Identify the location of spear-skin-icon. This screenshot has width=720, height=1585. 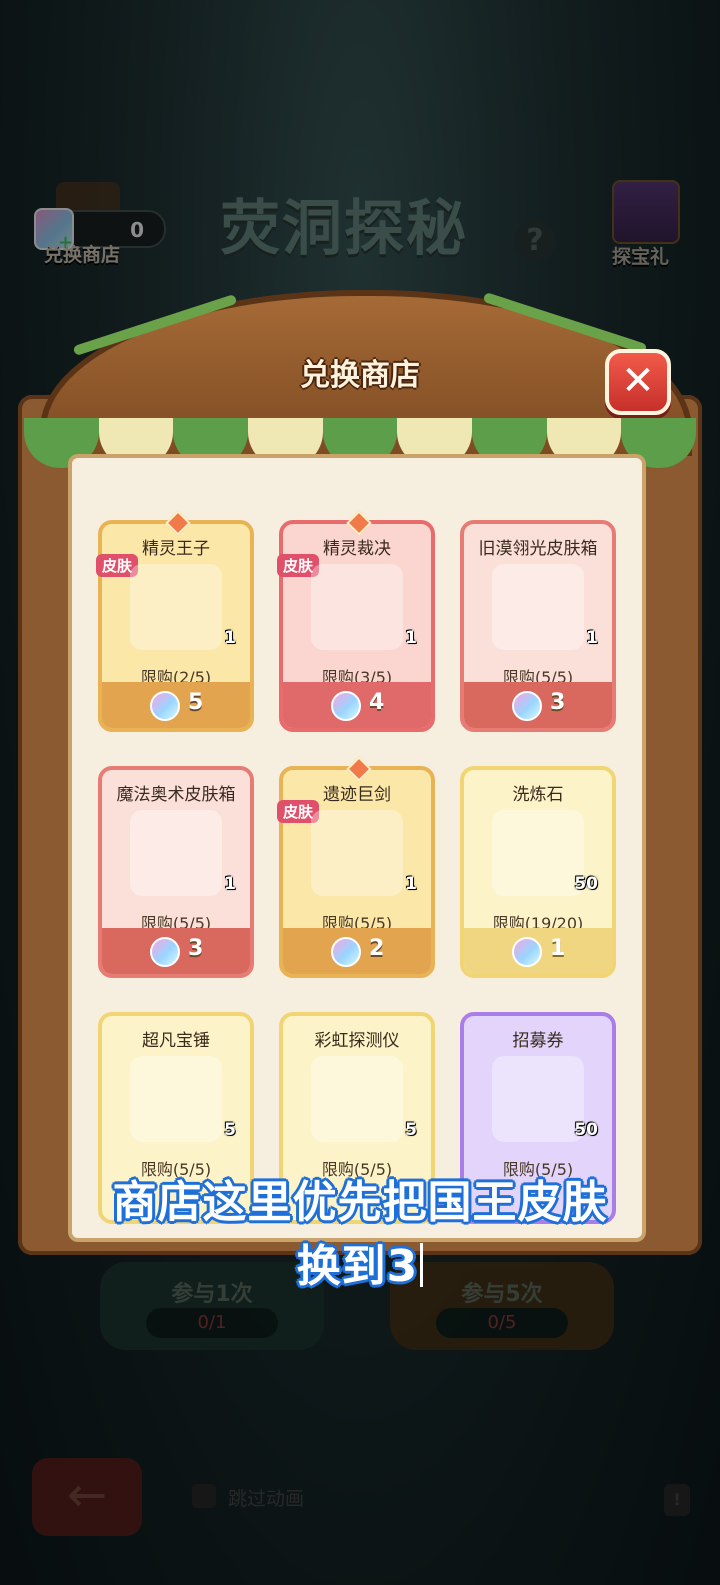
(357, 607).